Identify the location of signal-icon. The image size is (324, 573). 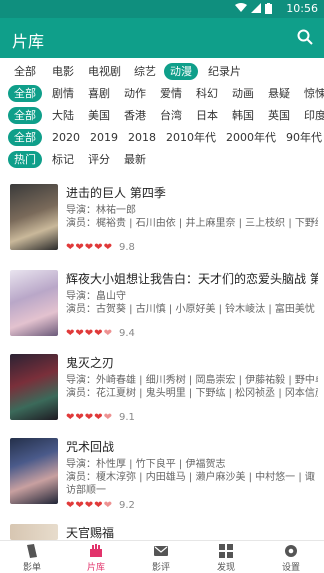
(256, 10).